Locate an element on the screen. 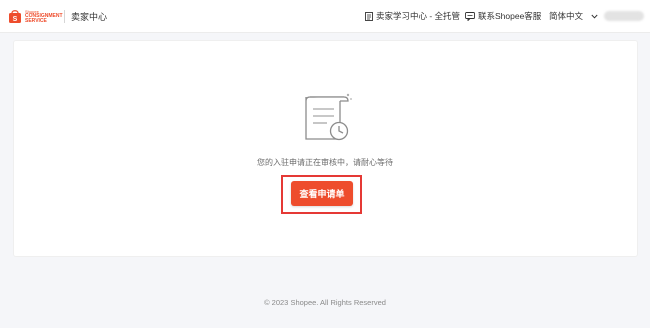 This screenshot has height=328, width=650. shopee-consignment-logo: S Shopee CONSIGNMENT SERVICE is located at coordinates (35, 16).